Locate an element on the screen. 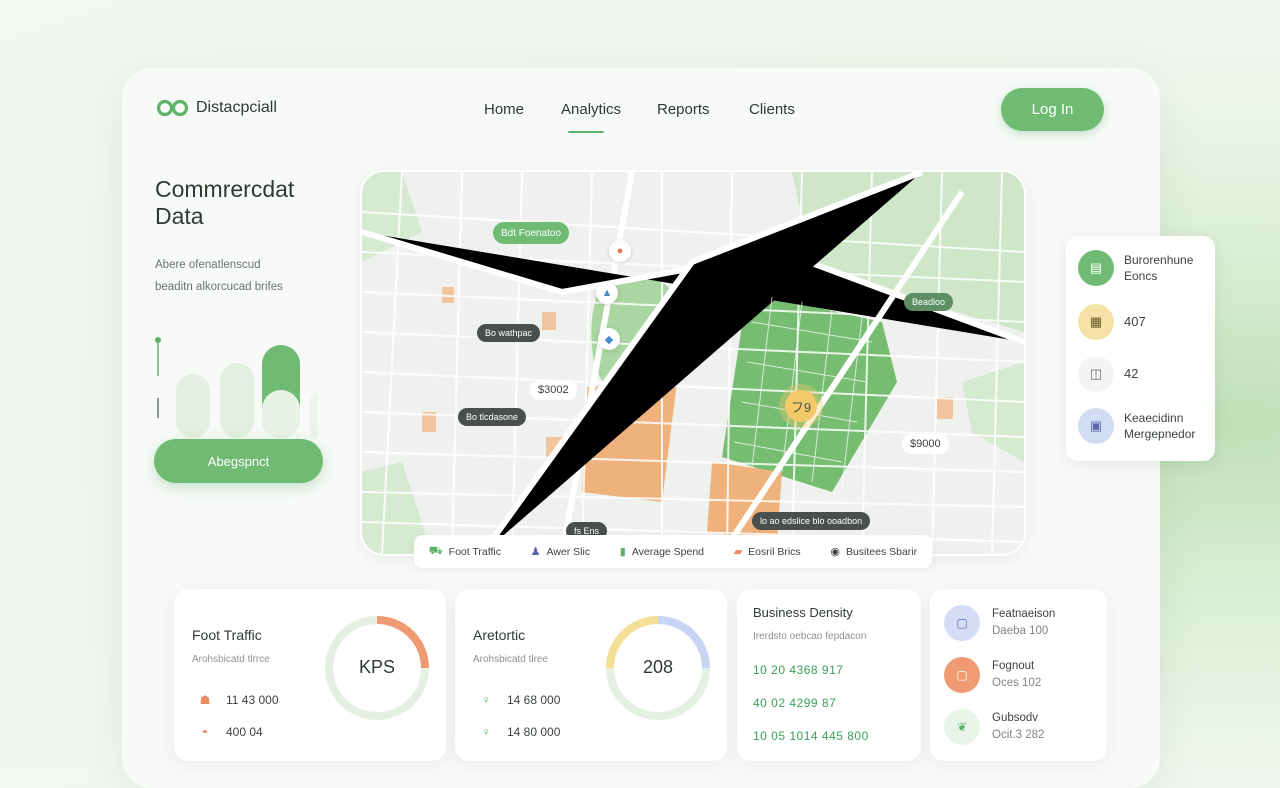 This screenshot has width=1280, height=788. map-pin-icon: ◆ is located at coordinates (609, 339).